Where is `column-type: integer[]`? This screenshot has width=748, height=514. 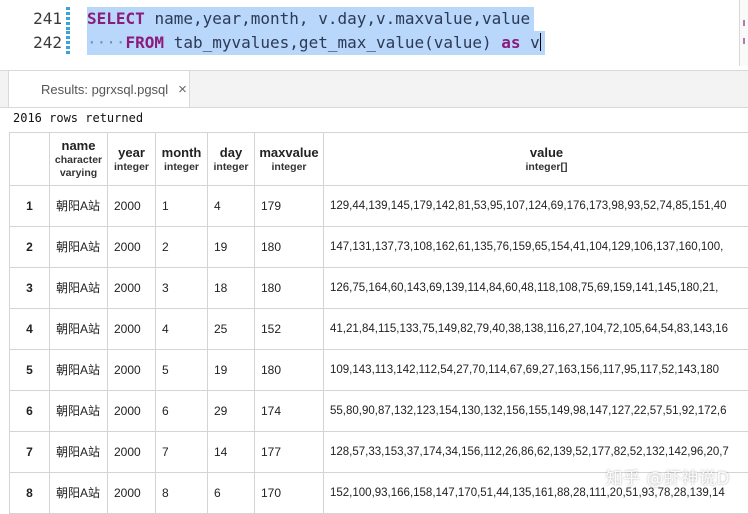
column-type: integer[] is located at coordinates (536, 167).